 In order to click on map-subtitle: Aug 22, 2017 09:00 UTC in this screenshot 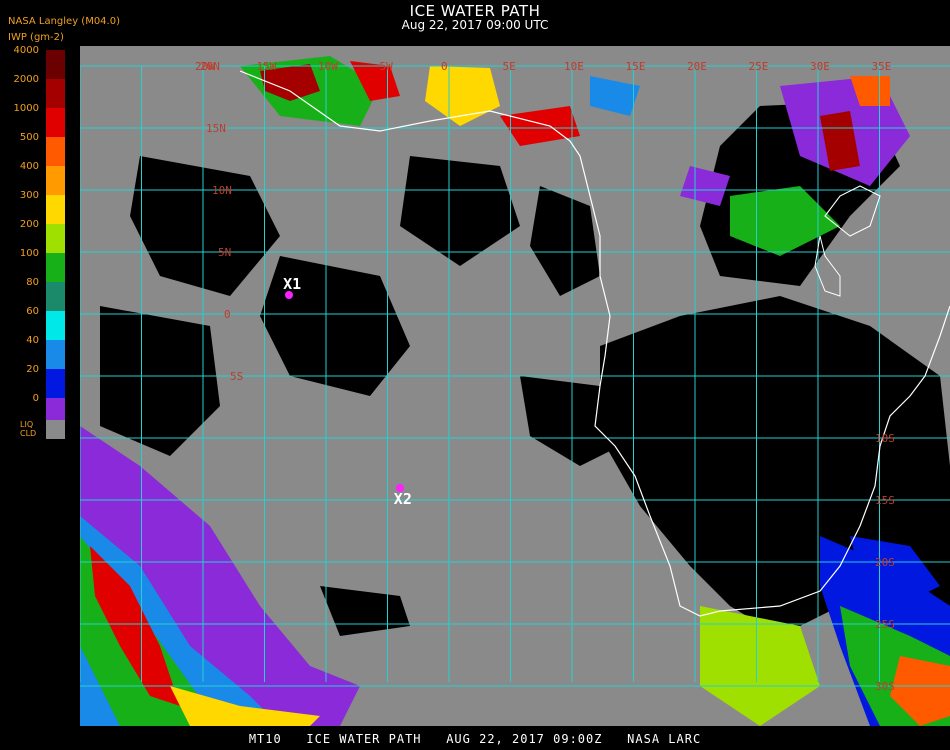, I will do `click(475, 25)`.